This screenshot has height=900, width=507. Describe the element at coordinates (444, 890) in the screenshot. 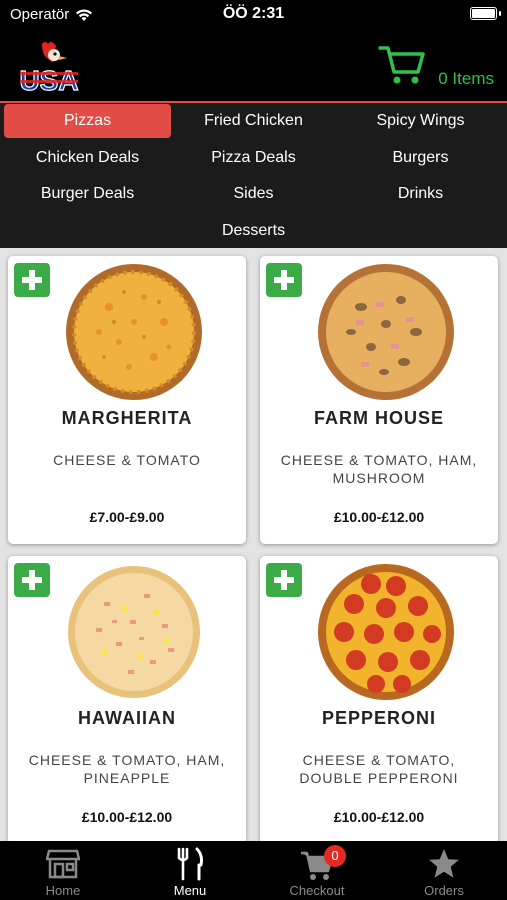

I see `tab-label: Orders` at that location.